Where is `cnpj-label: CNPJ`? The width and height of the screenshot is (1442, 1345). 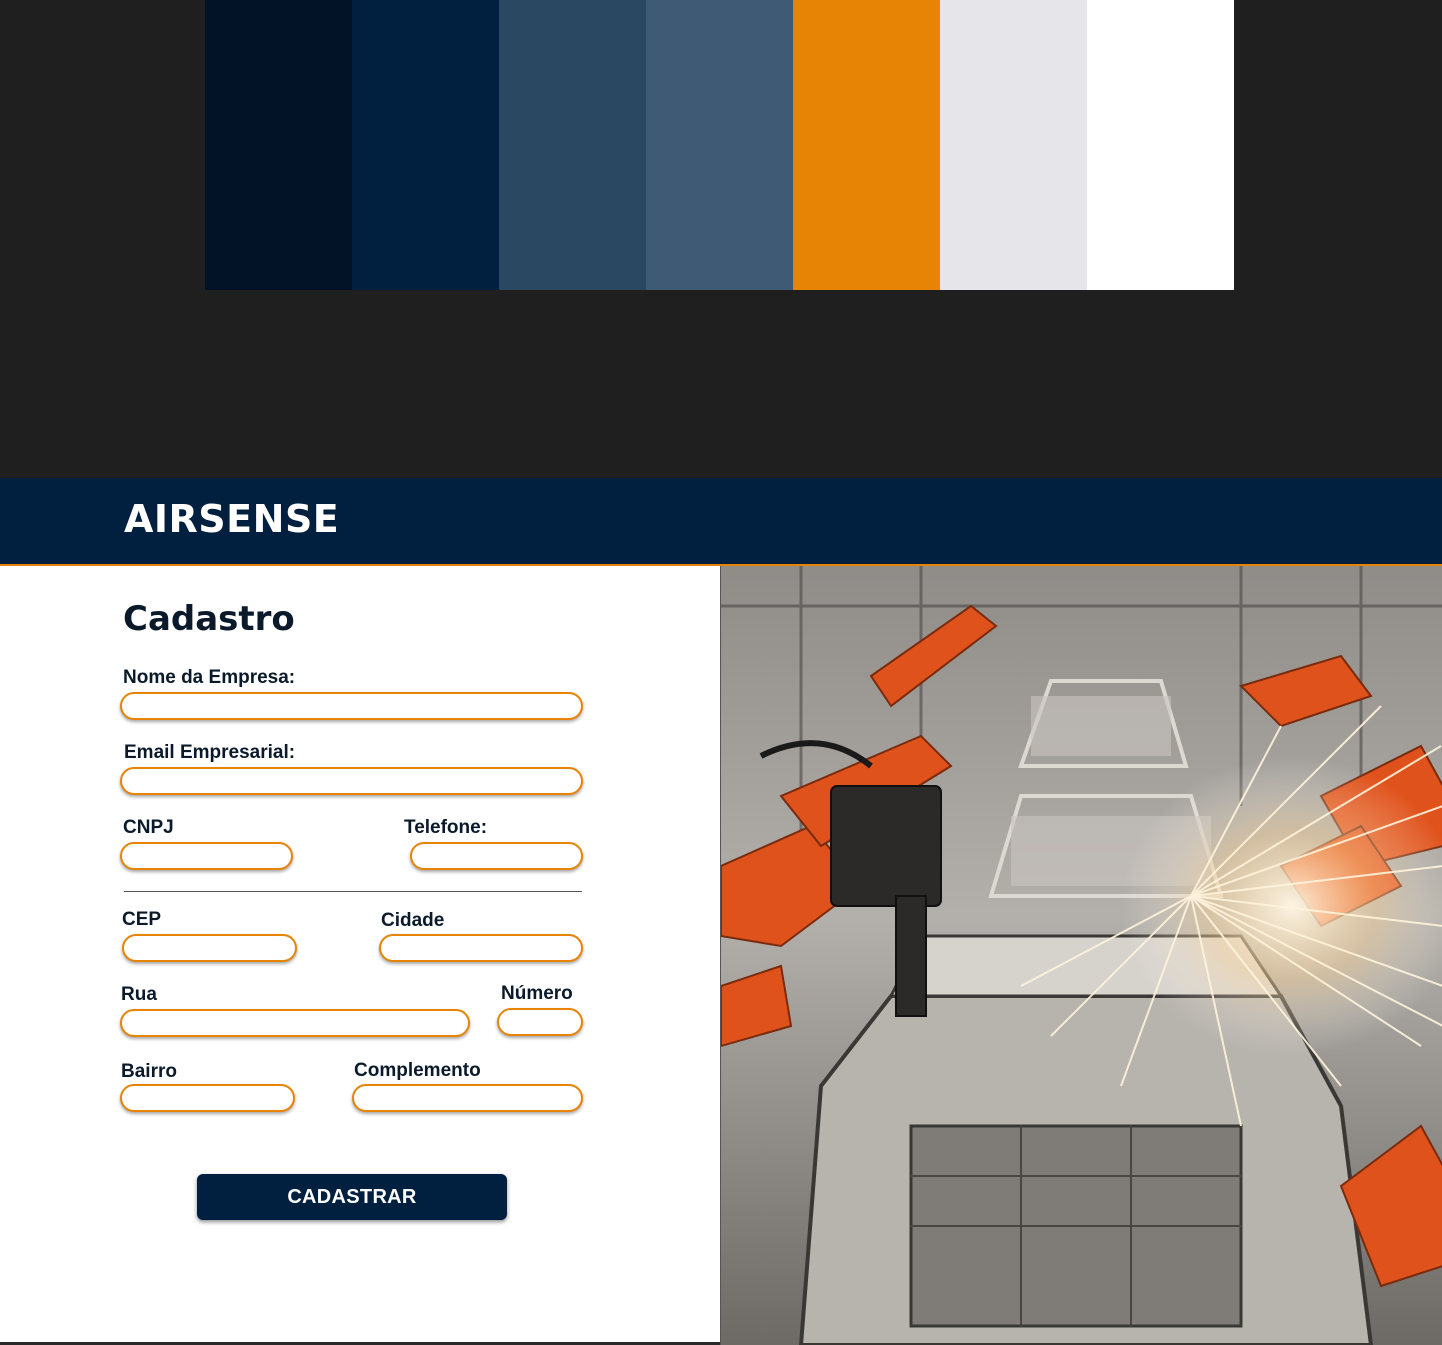
cnpj-label: CNPJ is located at coordinates (148, 827).